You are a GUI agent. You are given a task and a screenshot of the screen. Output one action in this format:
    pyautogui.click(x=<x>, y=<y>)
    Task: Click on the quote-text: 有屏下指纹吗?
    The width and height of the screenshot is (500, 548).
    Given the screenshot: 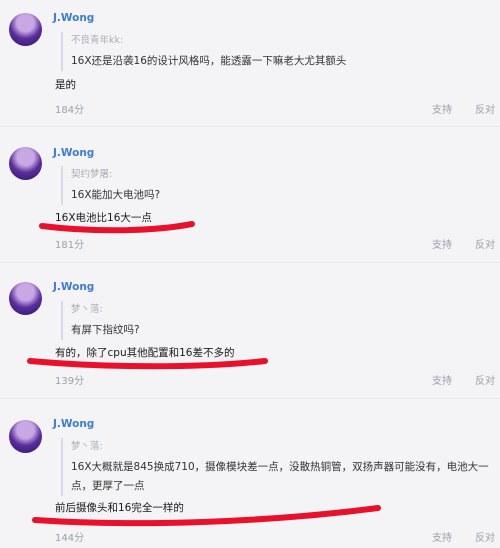 What is the action you would take?
    pyautogui.click(x=105, y=330)
    